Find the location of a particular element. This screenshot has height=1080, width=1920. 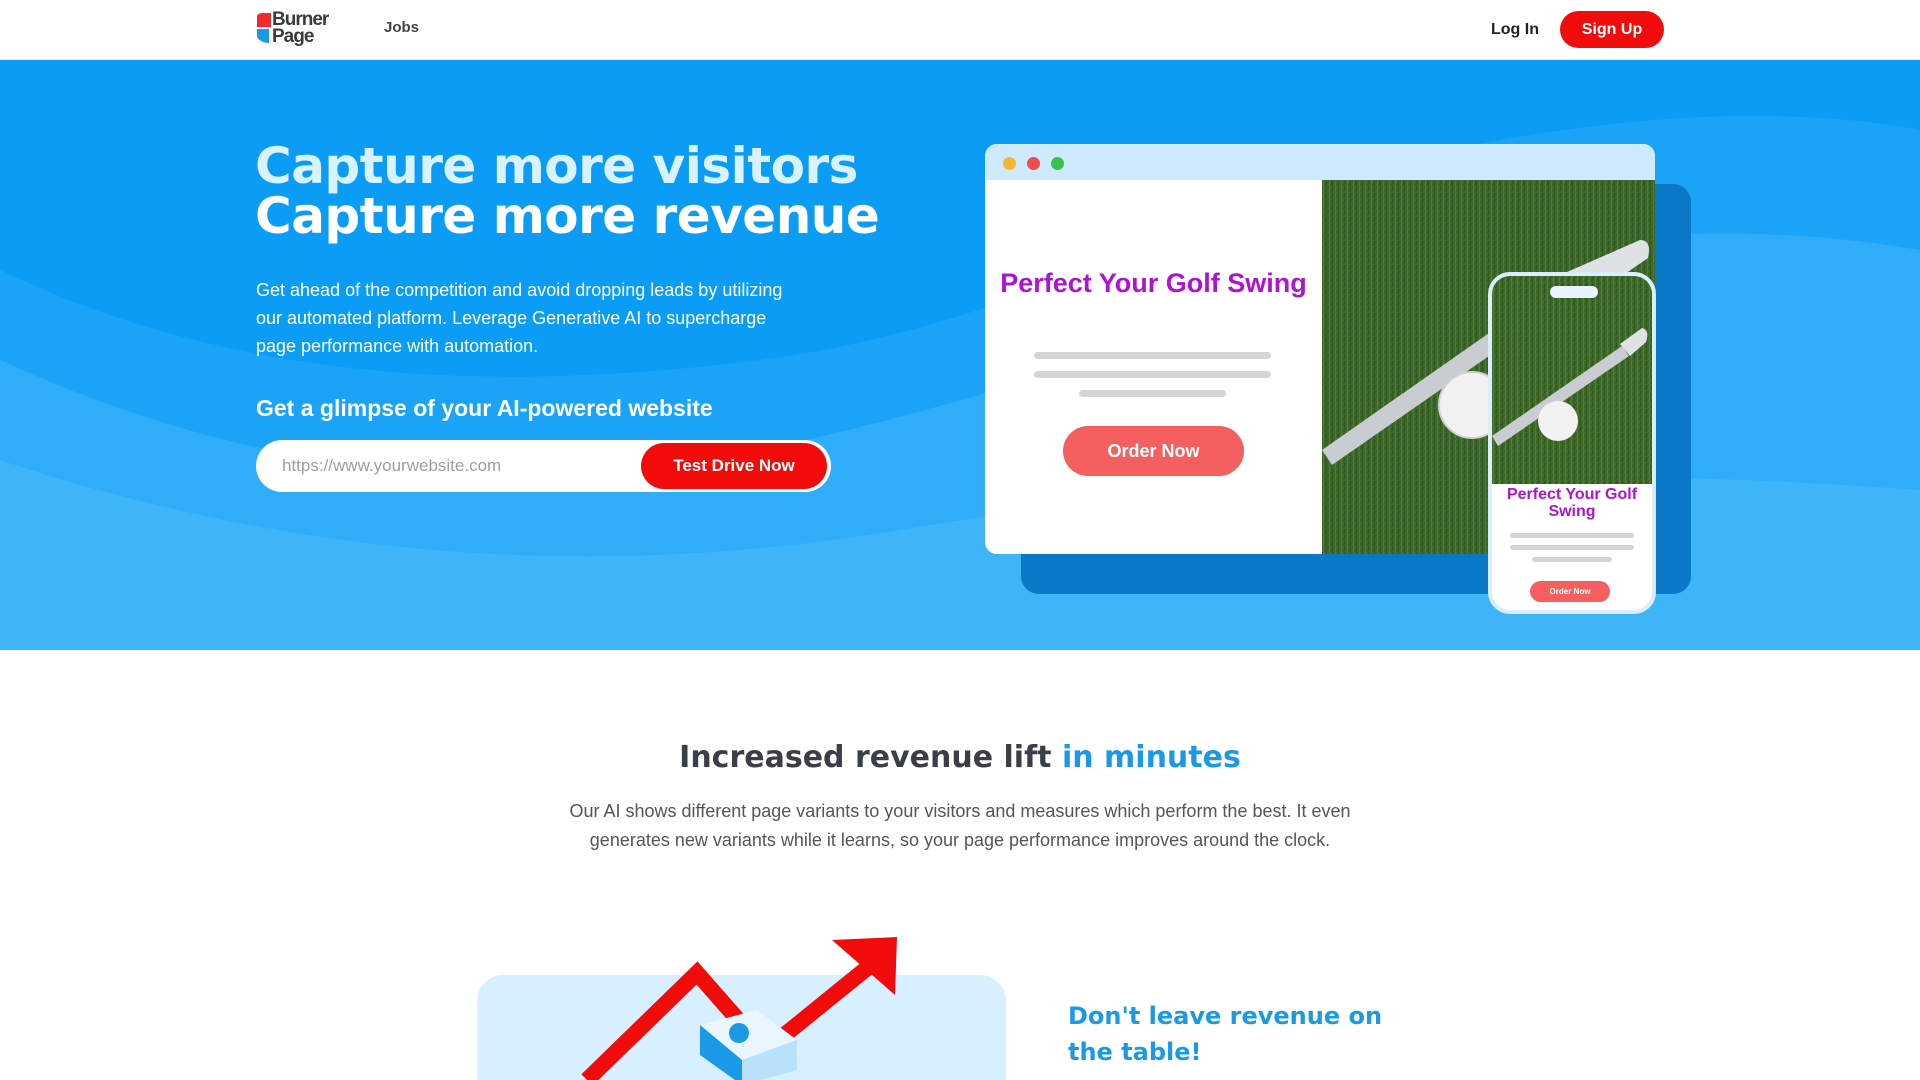

phone-mockup: Perfect Your Golf Swing Order Now is located at coordinates (1572, 443).